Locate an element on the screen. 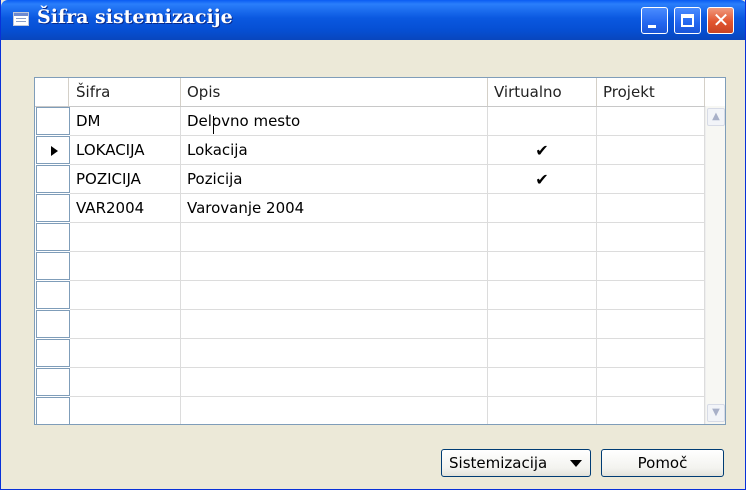 This screenshot has height=490, width=746. window-title: Šifra sistemizacije is located at coordinates (135, 17).